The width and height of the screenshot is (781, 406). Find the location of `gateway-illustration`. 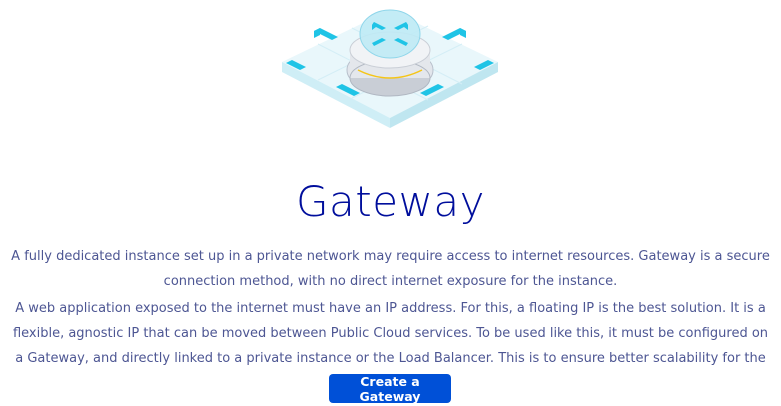

gateway-illustration is located at coordinates (390, 66).